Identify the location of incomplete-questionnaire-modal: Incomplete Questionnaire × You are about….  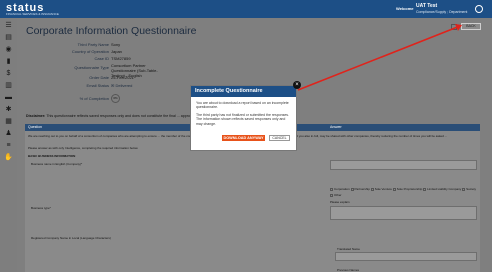
(245, 116).